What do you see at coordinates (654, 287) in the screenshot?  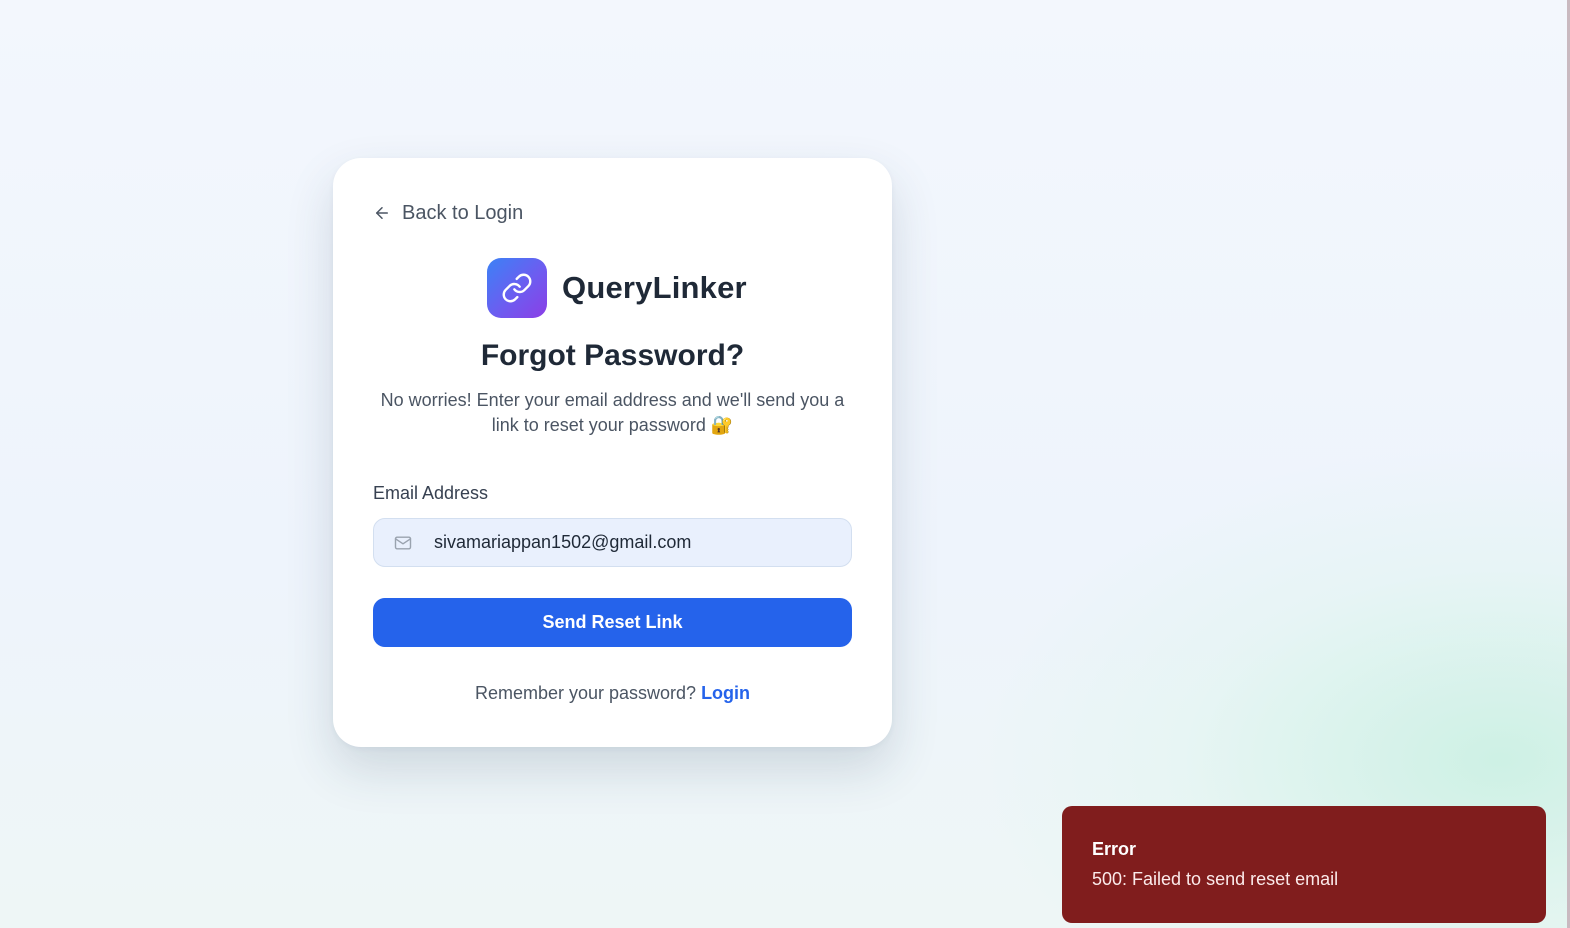 I see `brand-name: QueryLinker` at bounding box center [654, 287].